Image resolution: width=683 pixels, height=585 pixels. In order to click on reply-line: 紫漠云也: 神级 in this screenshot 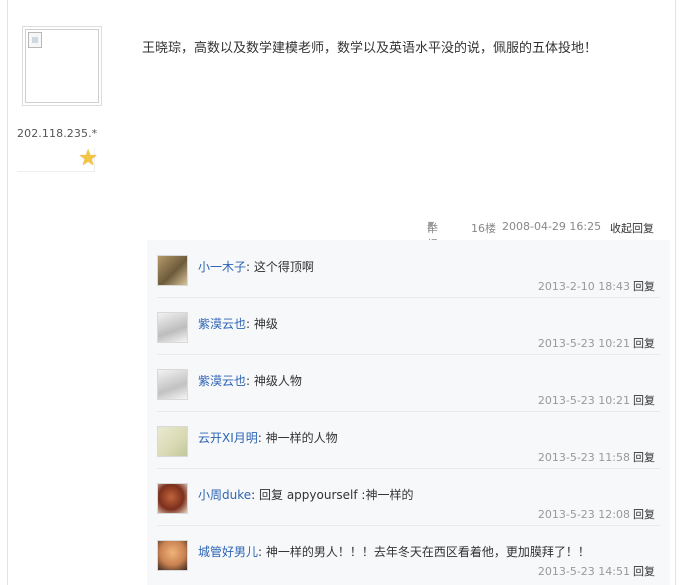, I will do `click(238, 323)`.